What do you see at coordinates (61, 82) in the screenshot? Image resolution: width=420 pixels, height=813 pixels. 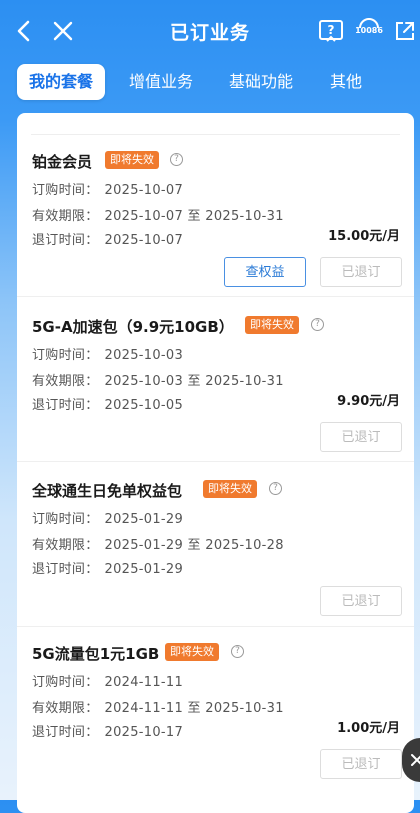 I see `tab-my-package: 我的套餐` at bounding box center [61, 82].